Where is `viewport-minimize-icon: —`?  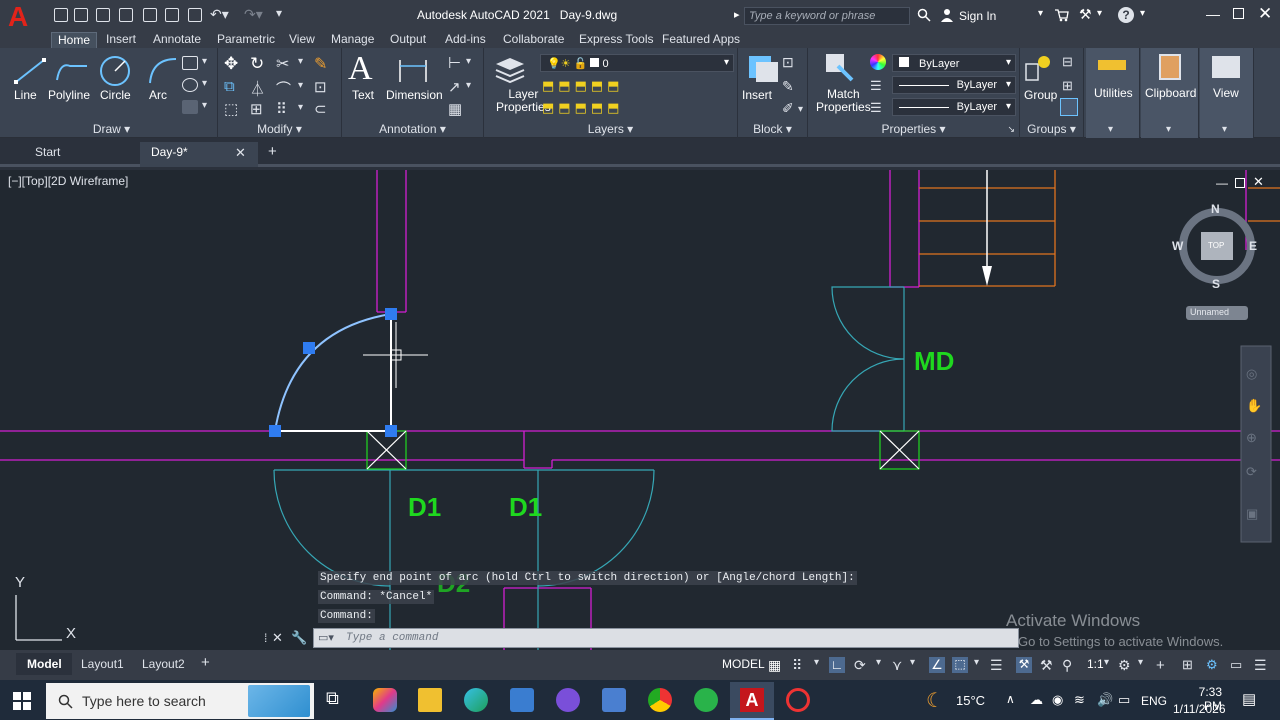
viewport-minimize-icon: — is located at coordinates (1222, 183).